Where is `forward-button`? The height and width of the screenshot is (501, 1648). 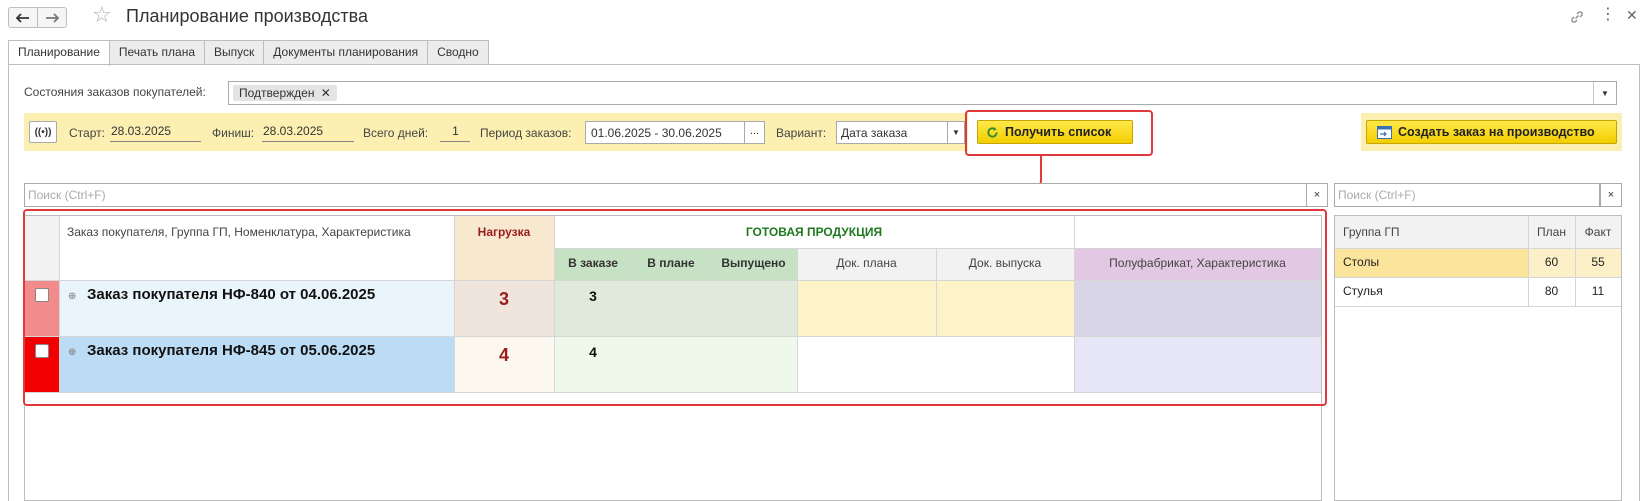 forward-button is located at coordinates (52, 17).